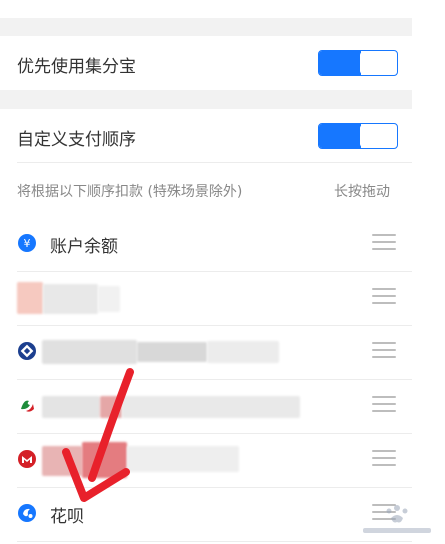 This screenshot has width=445, height=544. What do you see at coordinates (30, 298) in the screenshot?
I see `redacted-bank-icon` at bounding box center [30, 298].